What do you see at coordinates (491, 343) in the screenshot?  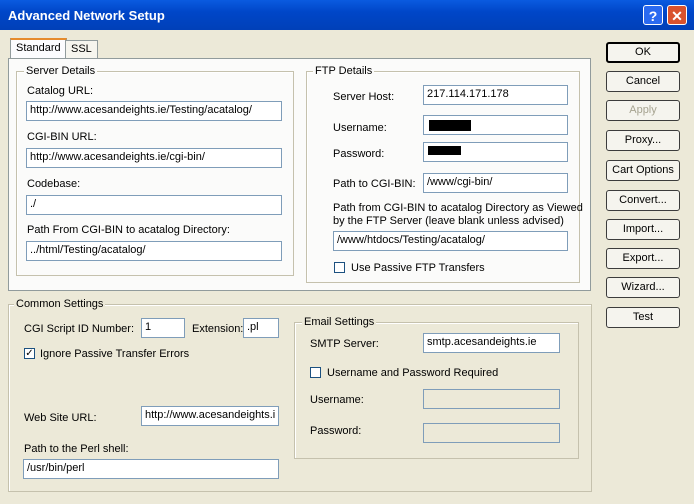 I see `smtp-server-field: smtp.acesandeights.ie` at bounding box center [491, 343].